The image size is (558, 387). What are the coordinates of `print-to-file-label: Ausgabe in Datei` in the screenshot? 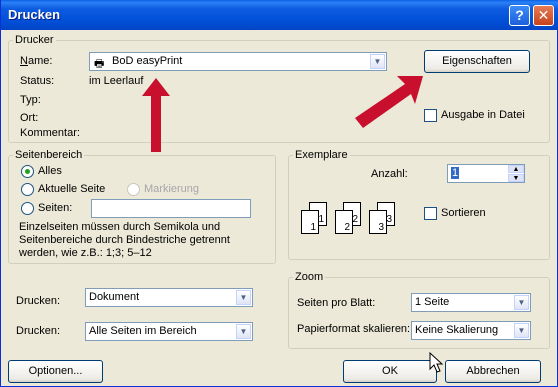 It's located at (483, 115).